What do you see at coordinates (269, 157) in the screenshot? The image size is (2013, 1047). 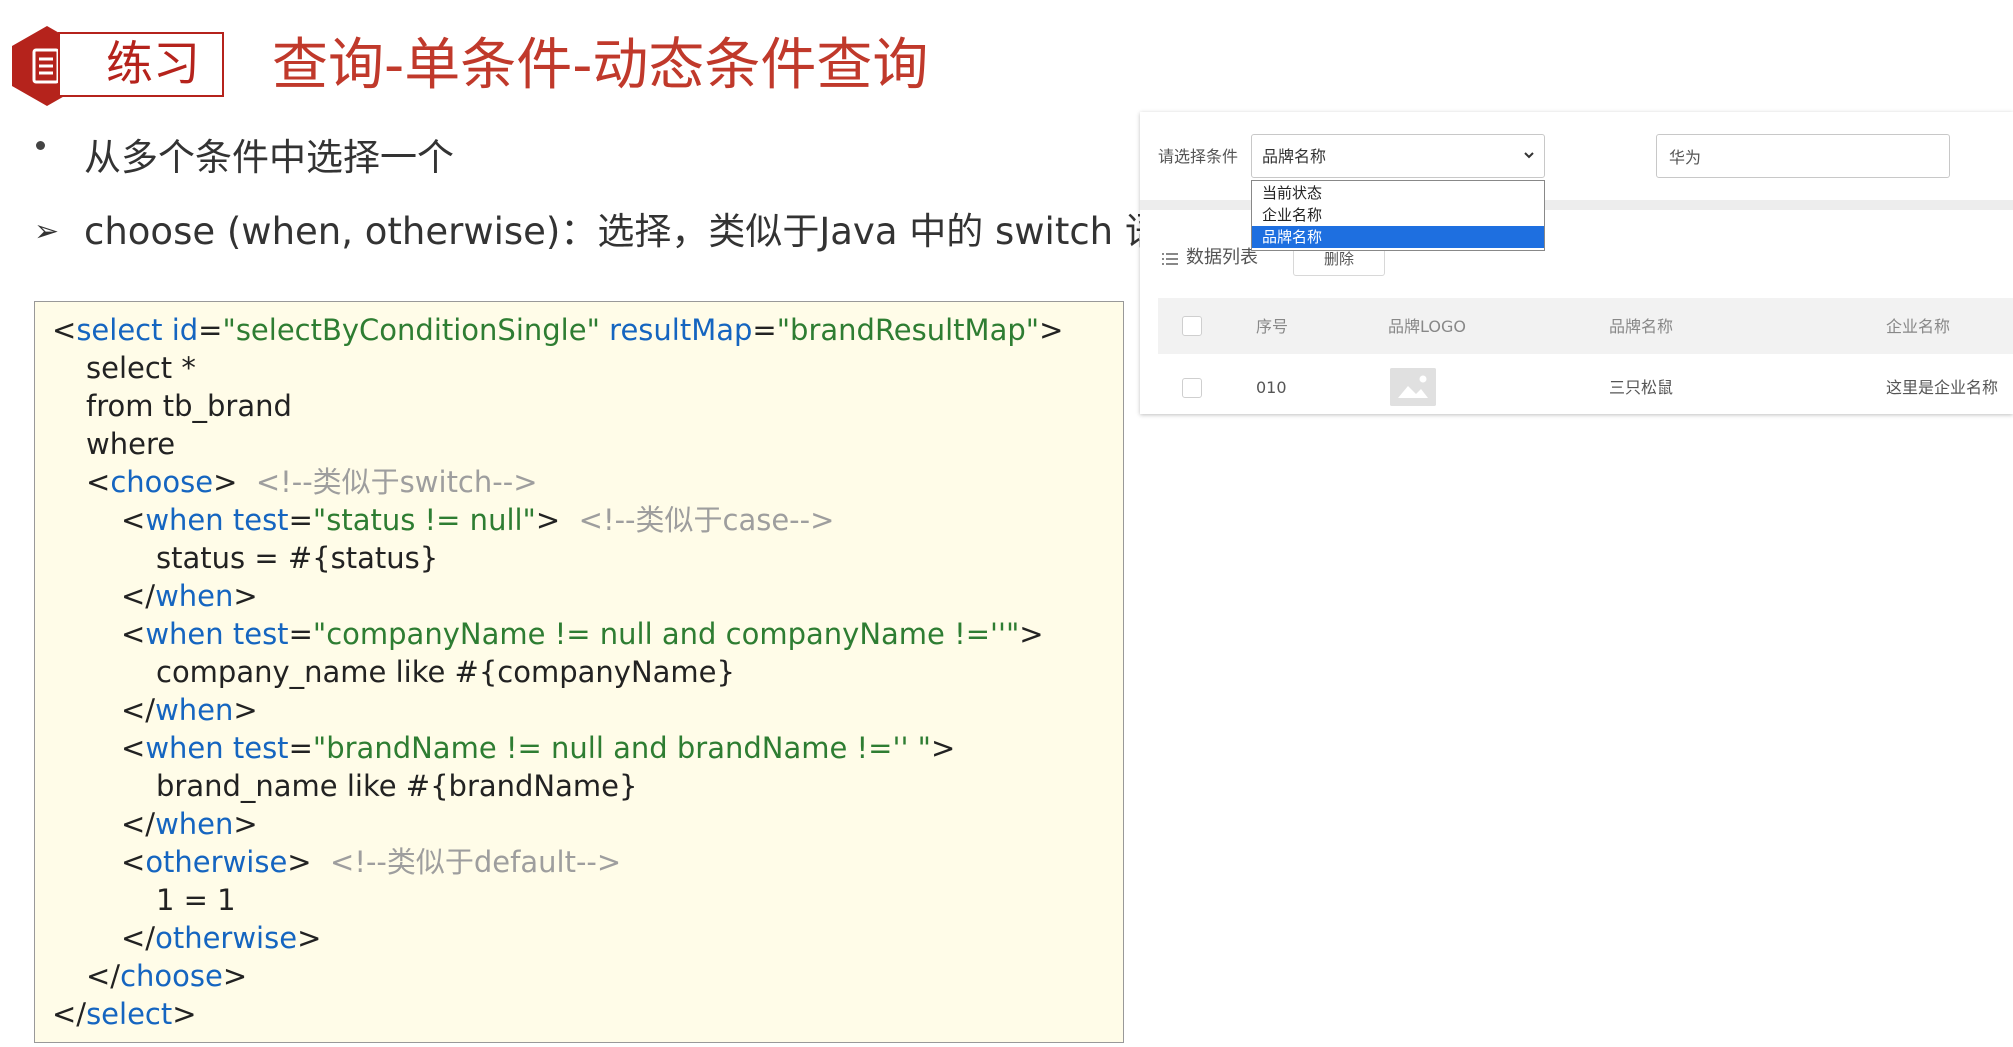 I see `bullet-text-1: 从多个条件中选择一个` at bounding box center [269, 157].